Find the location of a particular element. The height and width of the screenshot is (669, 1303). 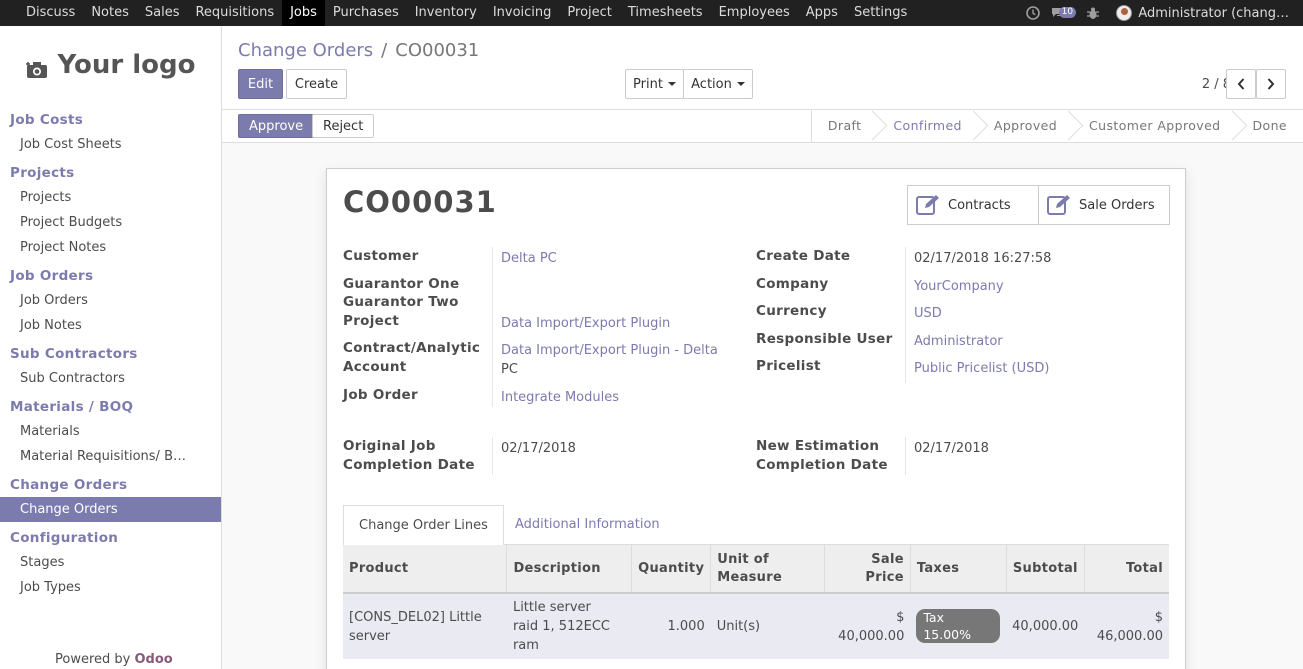

sidebar-item-stages: Stages is located at coordinates (110, 562).